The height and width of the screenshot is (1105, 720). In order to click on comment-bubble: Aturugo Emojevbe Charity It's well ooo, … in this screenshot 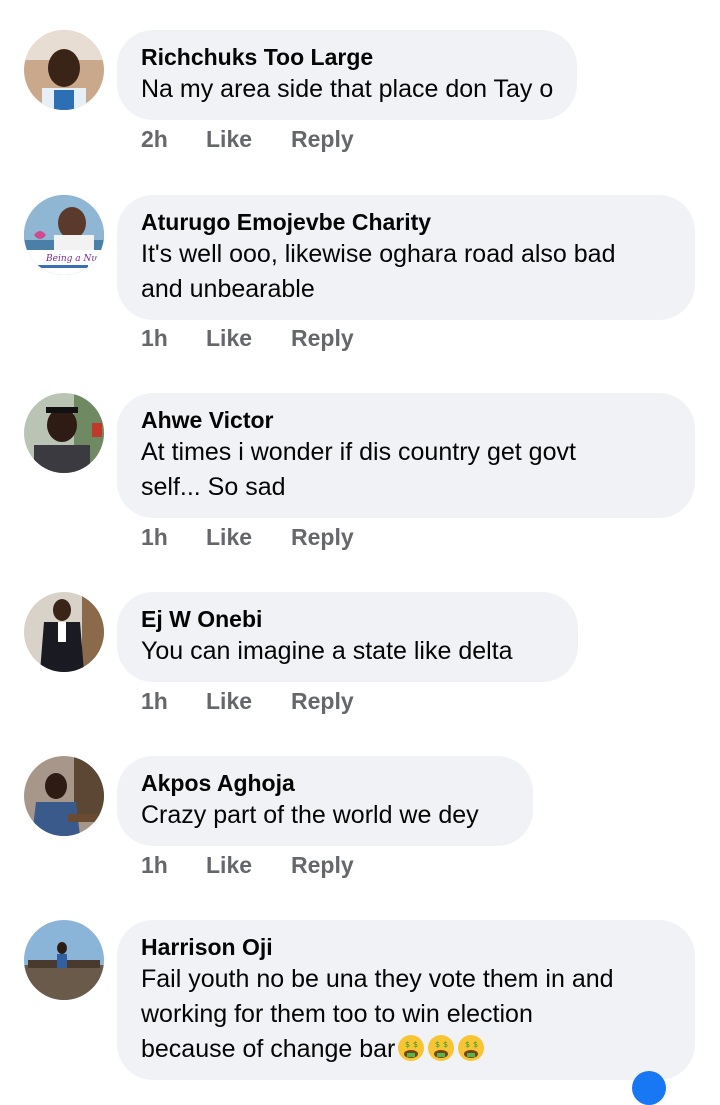, I will do `click(406, 257)`.